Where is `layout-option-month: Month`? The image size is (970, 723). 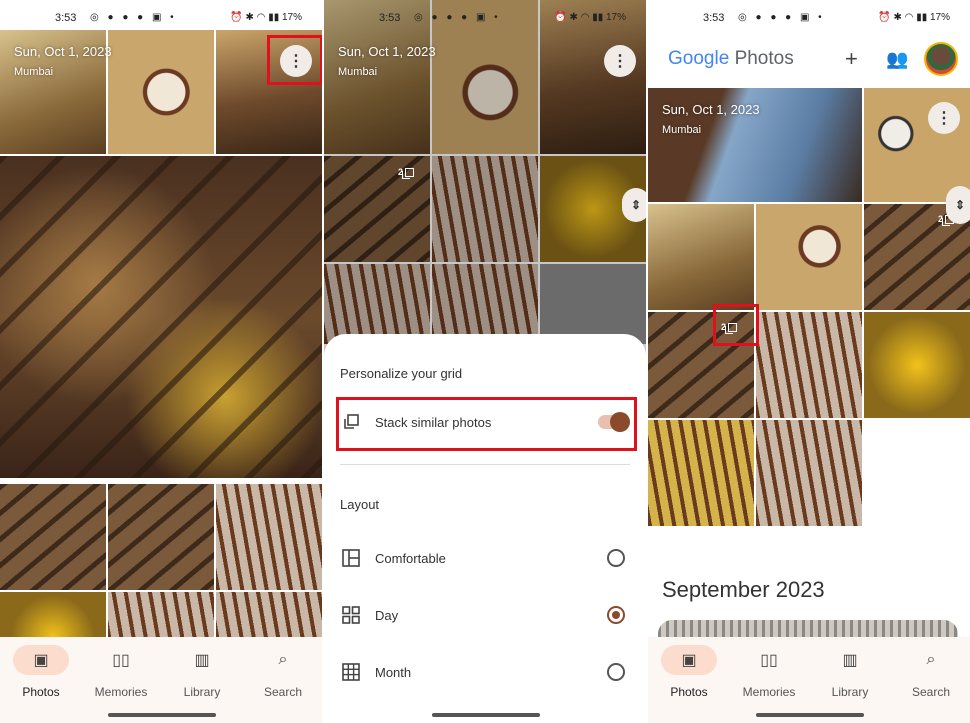
layout-option-month: Month is located at coordinates (485, 672).